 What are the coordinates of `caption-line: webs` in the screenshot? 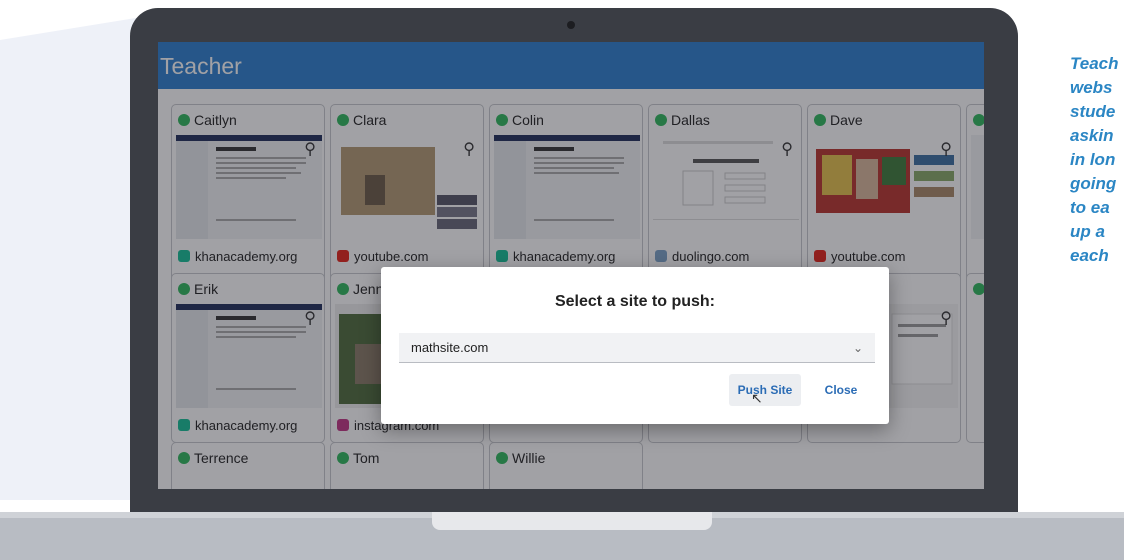 It's located at (1091, 87).